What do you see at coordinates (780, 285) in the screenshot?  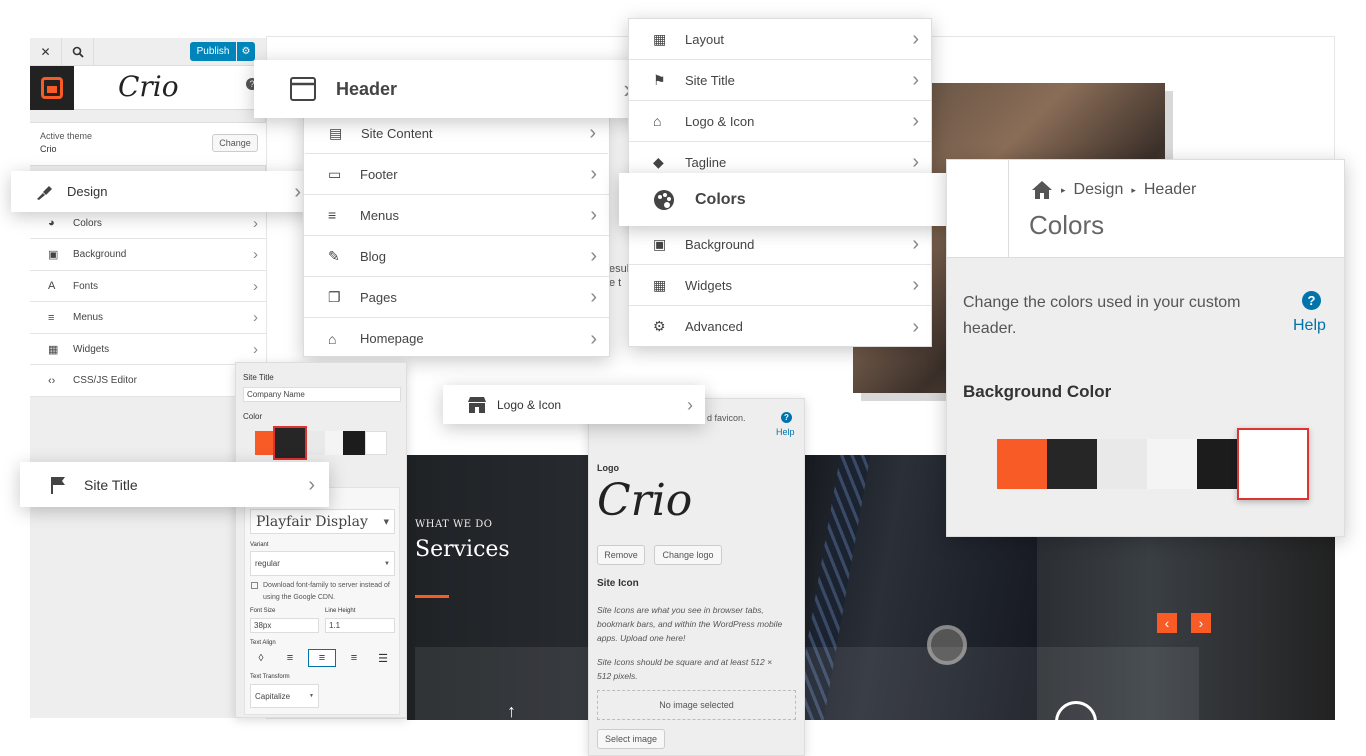 I see `header-item-widgets: ▦ Widgets ›` at bounding box center [780, 285].